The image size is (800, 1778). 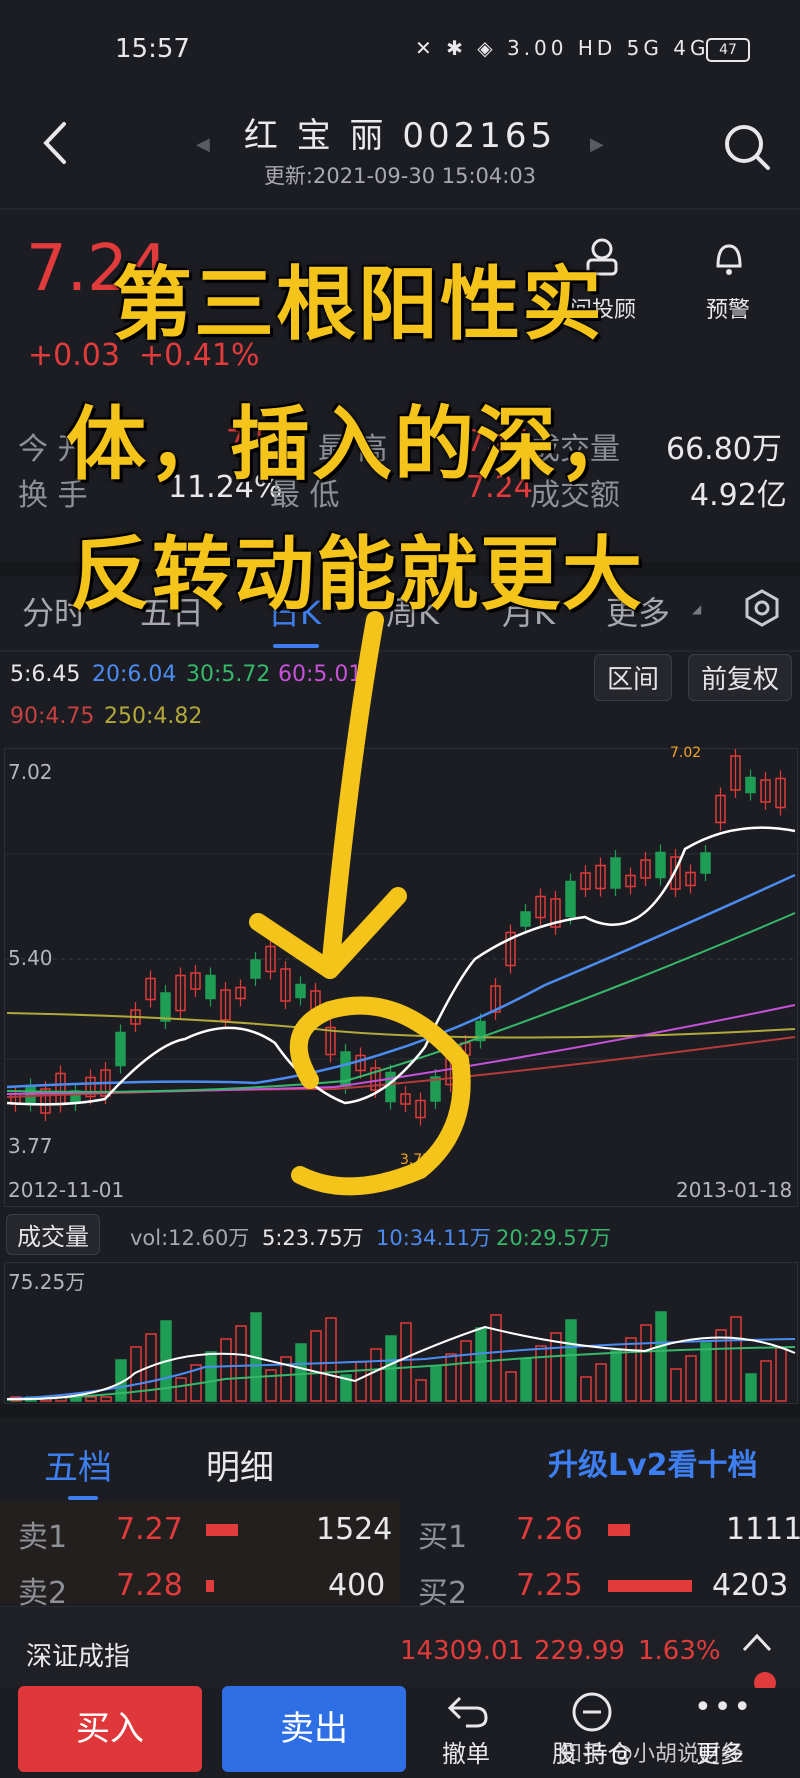 I want to click on cancel-order-button, so click(x=468, y=1712).